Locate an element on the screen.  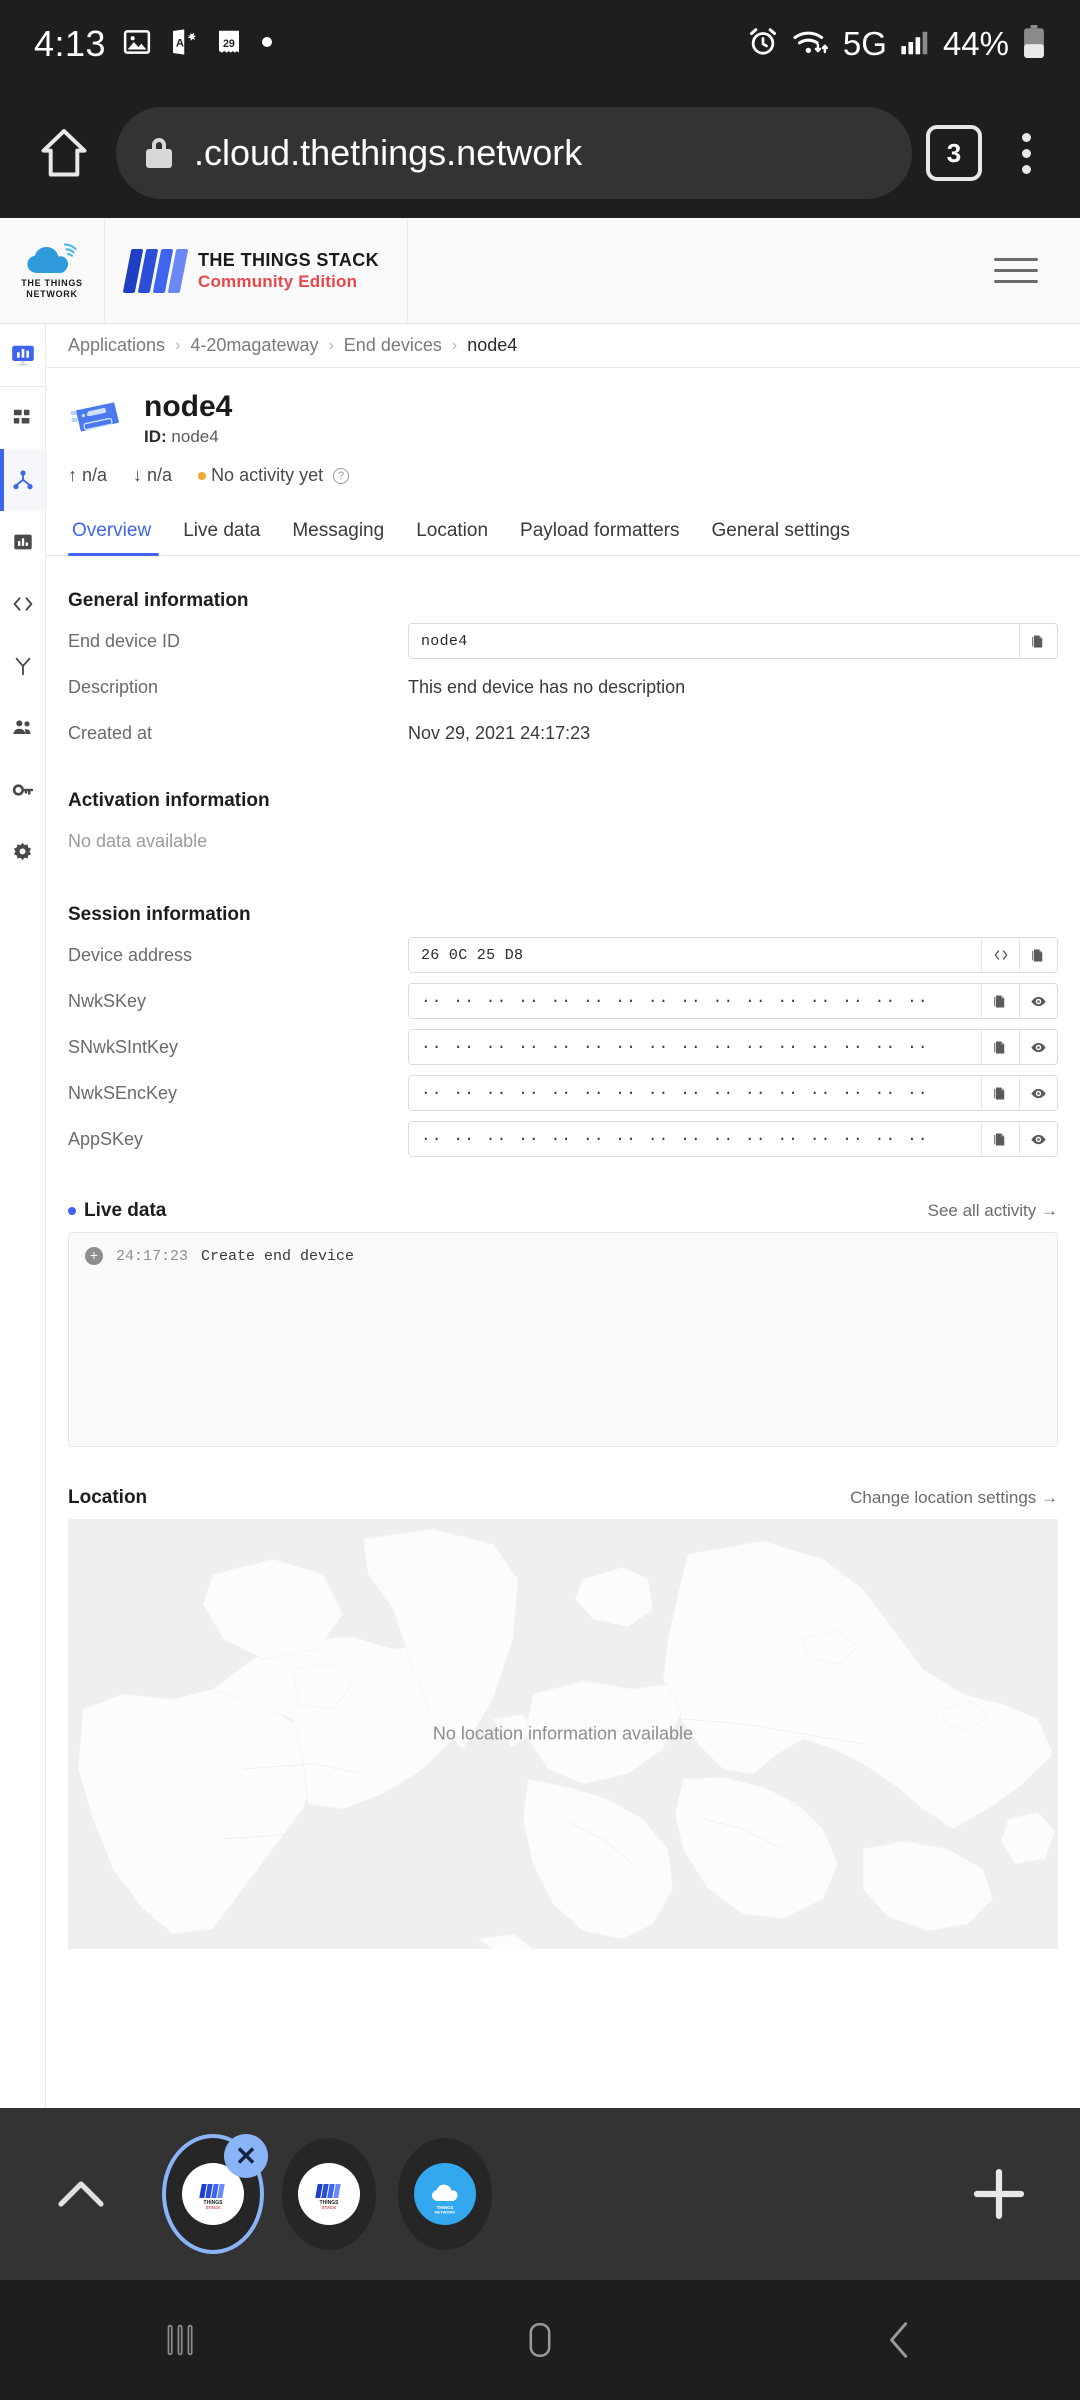
input-end-device-id: node4 is located at coordinates (714, 641).